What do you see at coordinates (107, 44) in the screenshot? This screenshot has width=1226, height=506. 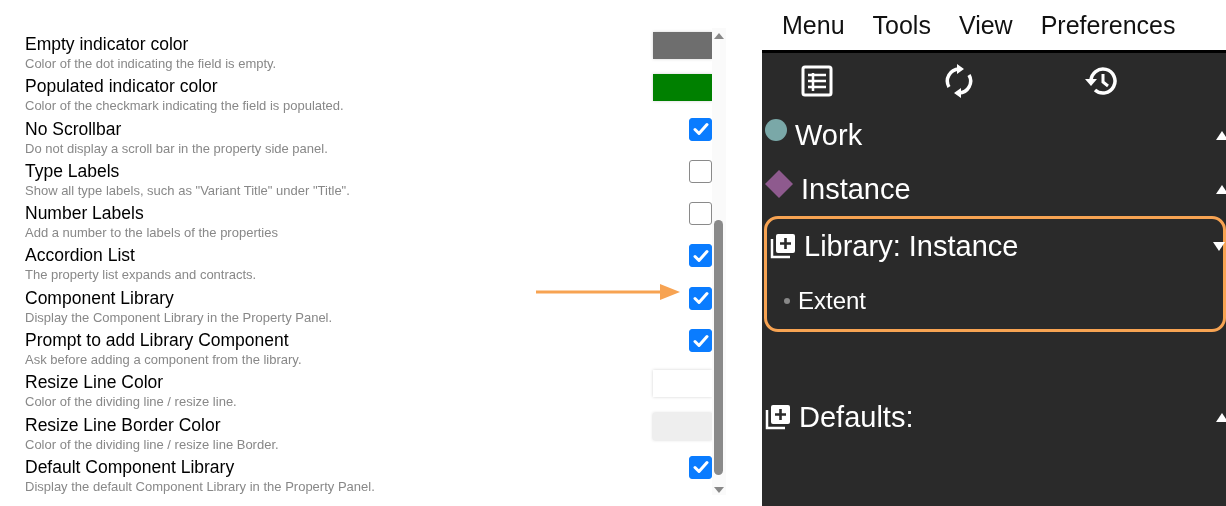 I see `setting-label: Empty indicator color` at bounding box center [107, 44].